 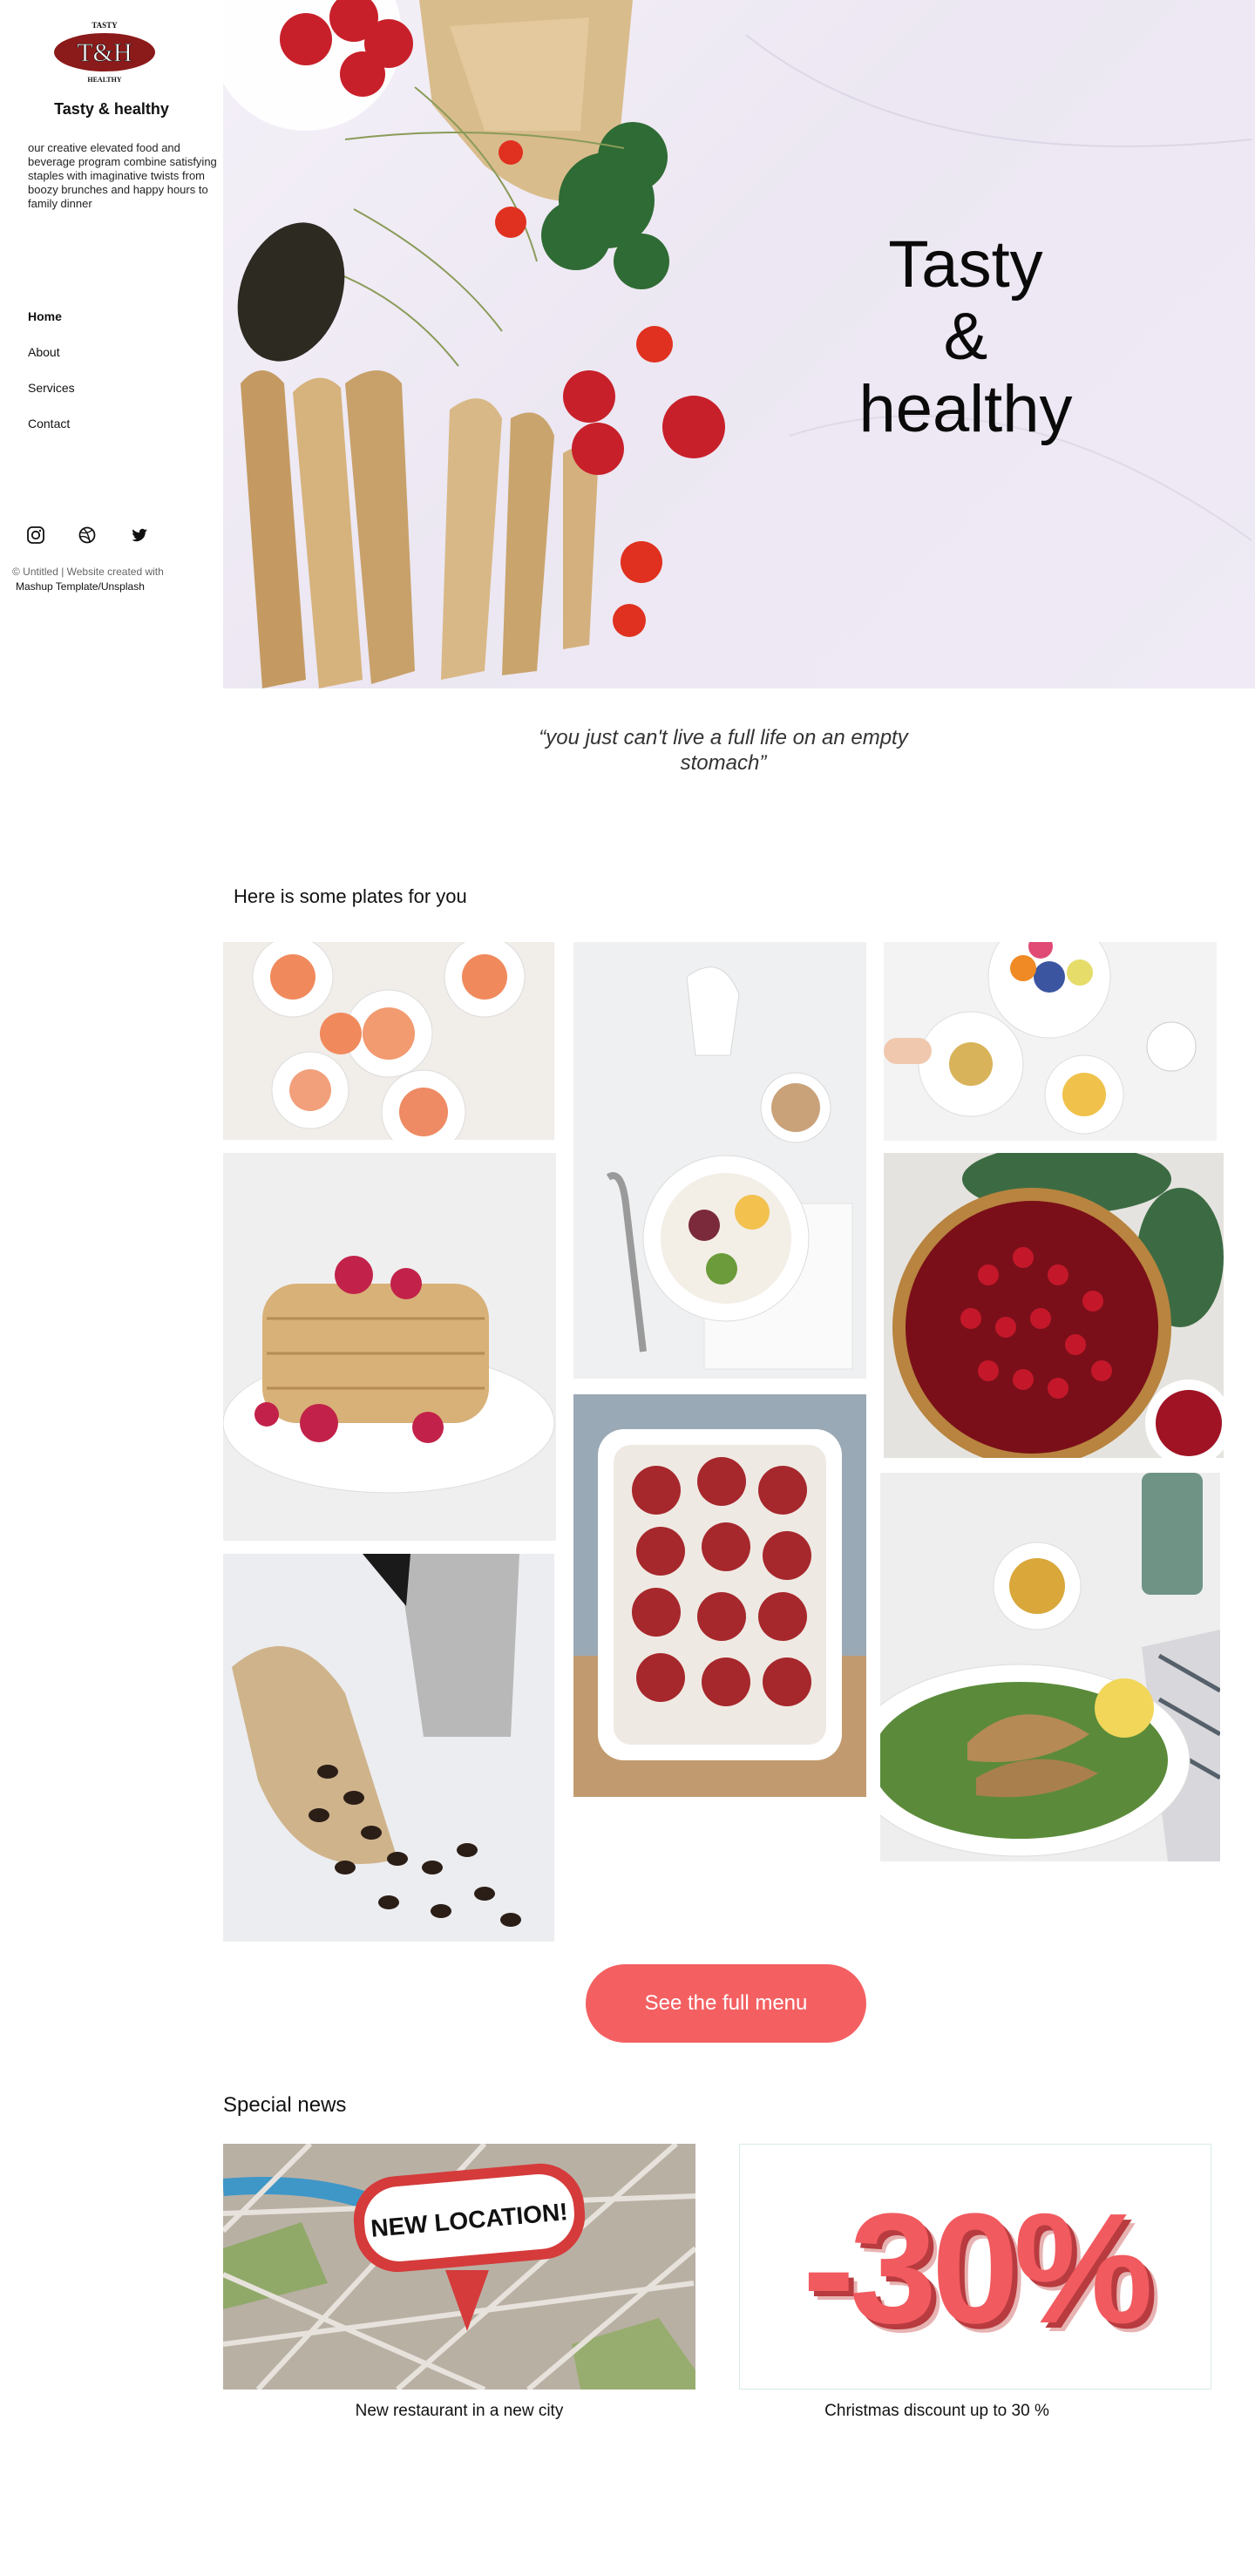 I want to click on logo-top-text: TASTY, so click(x=105, y=26).